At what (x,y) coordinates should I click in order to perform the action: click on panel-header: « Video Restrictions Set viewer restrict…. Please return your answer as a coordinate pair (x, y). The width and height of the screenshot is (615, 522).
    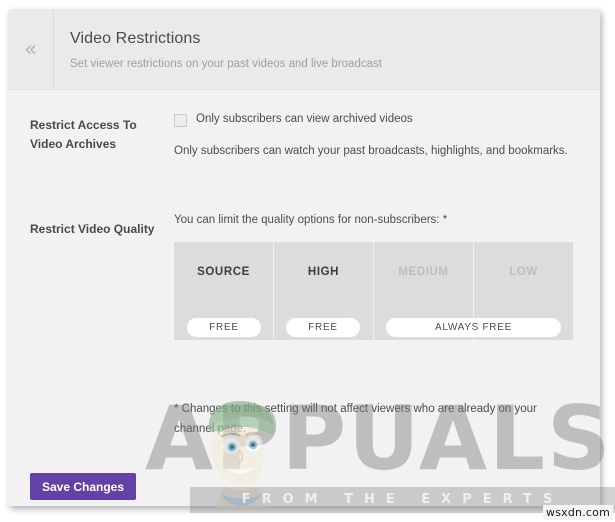
    Looking at the image, I should click on (304, 49).